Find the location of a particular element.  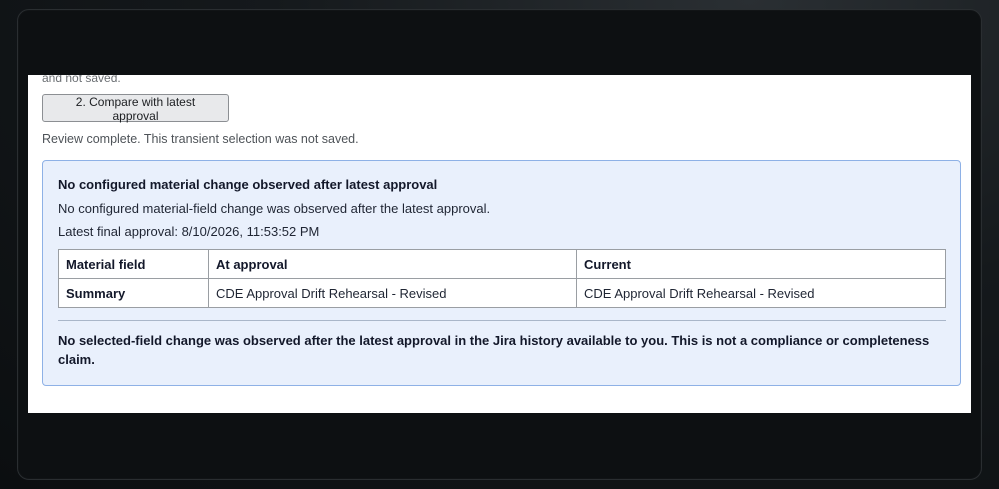

divider is located at coordinates (502, 320).